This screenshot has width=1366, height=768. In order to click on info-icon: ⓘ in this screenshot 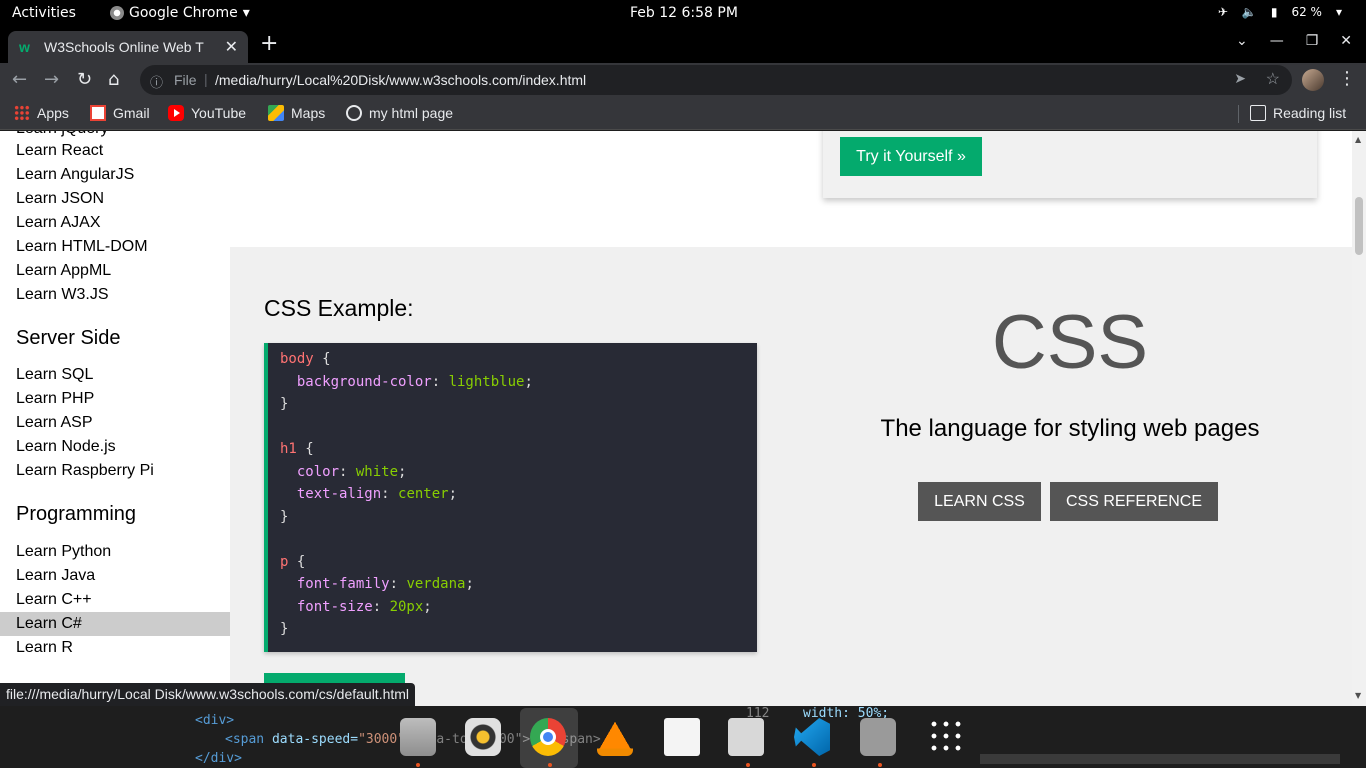, I will do `click(156, 81)`.